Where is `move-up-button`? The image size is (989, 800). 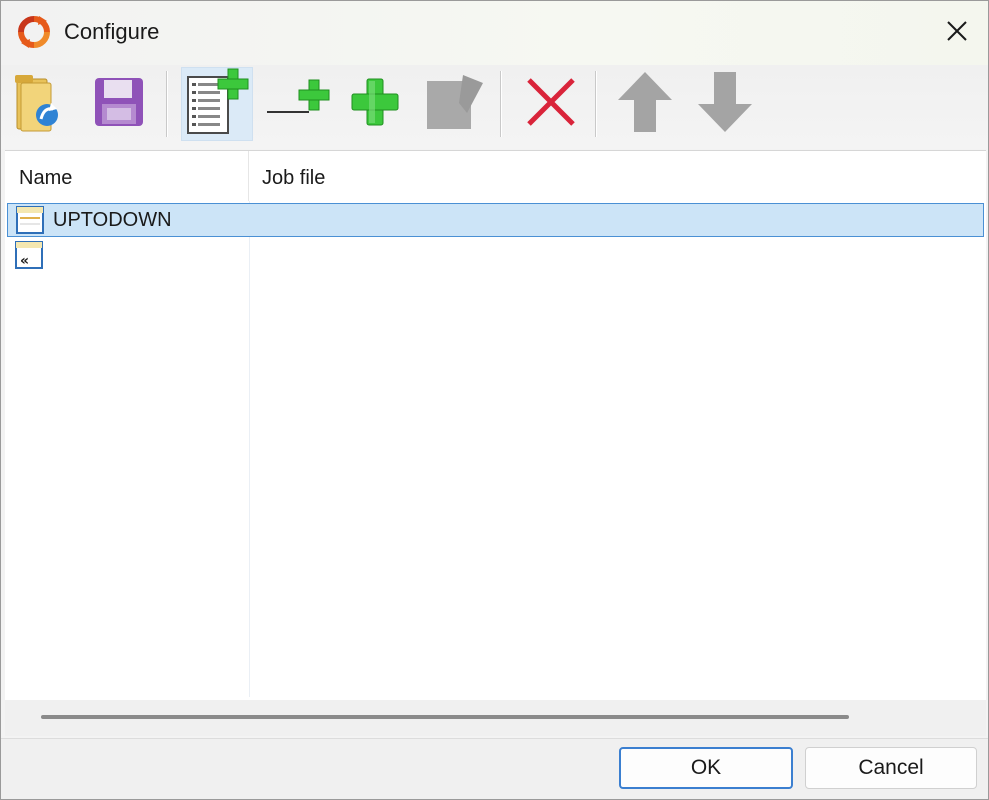
move-up-button is located at coordinates (645, 104).